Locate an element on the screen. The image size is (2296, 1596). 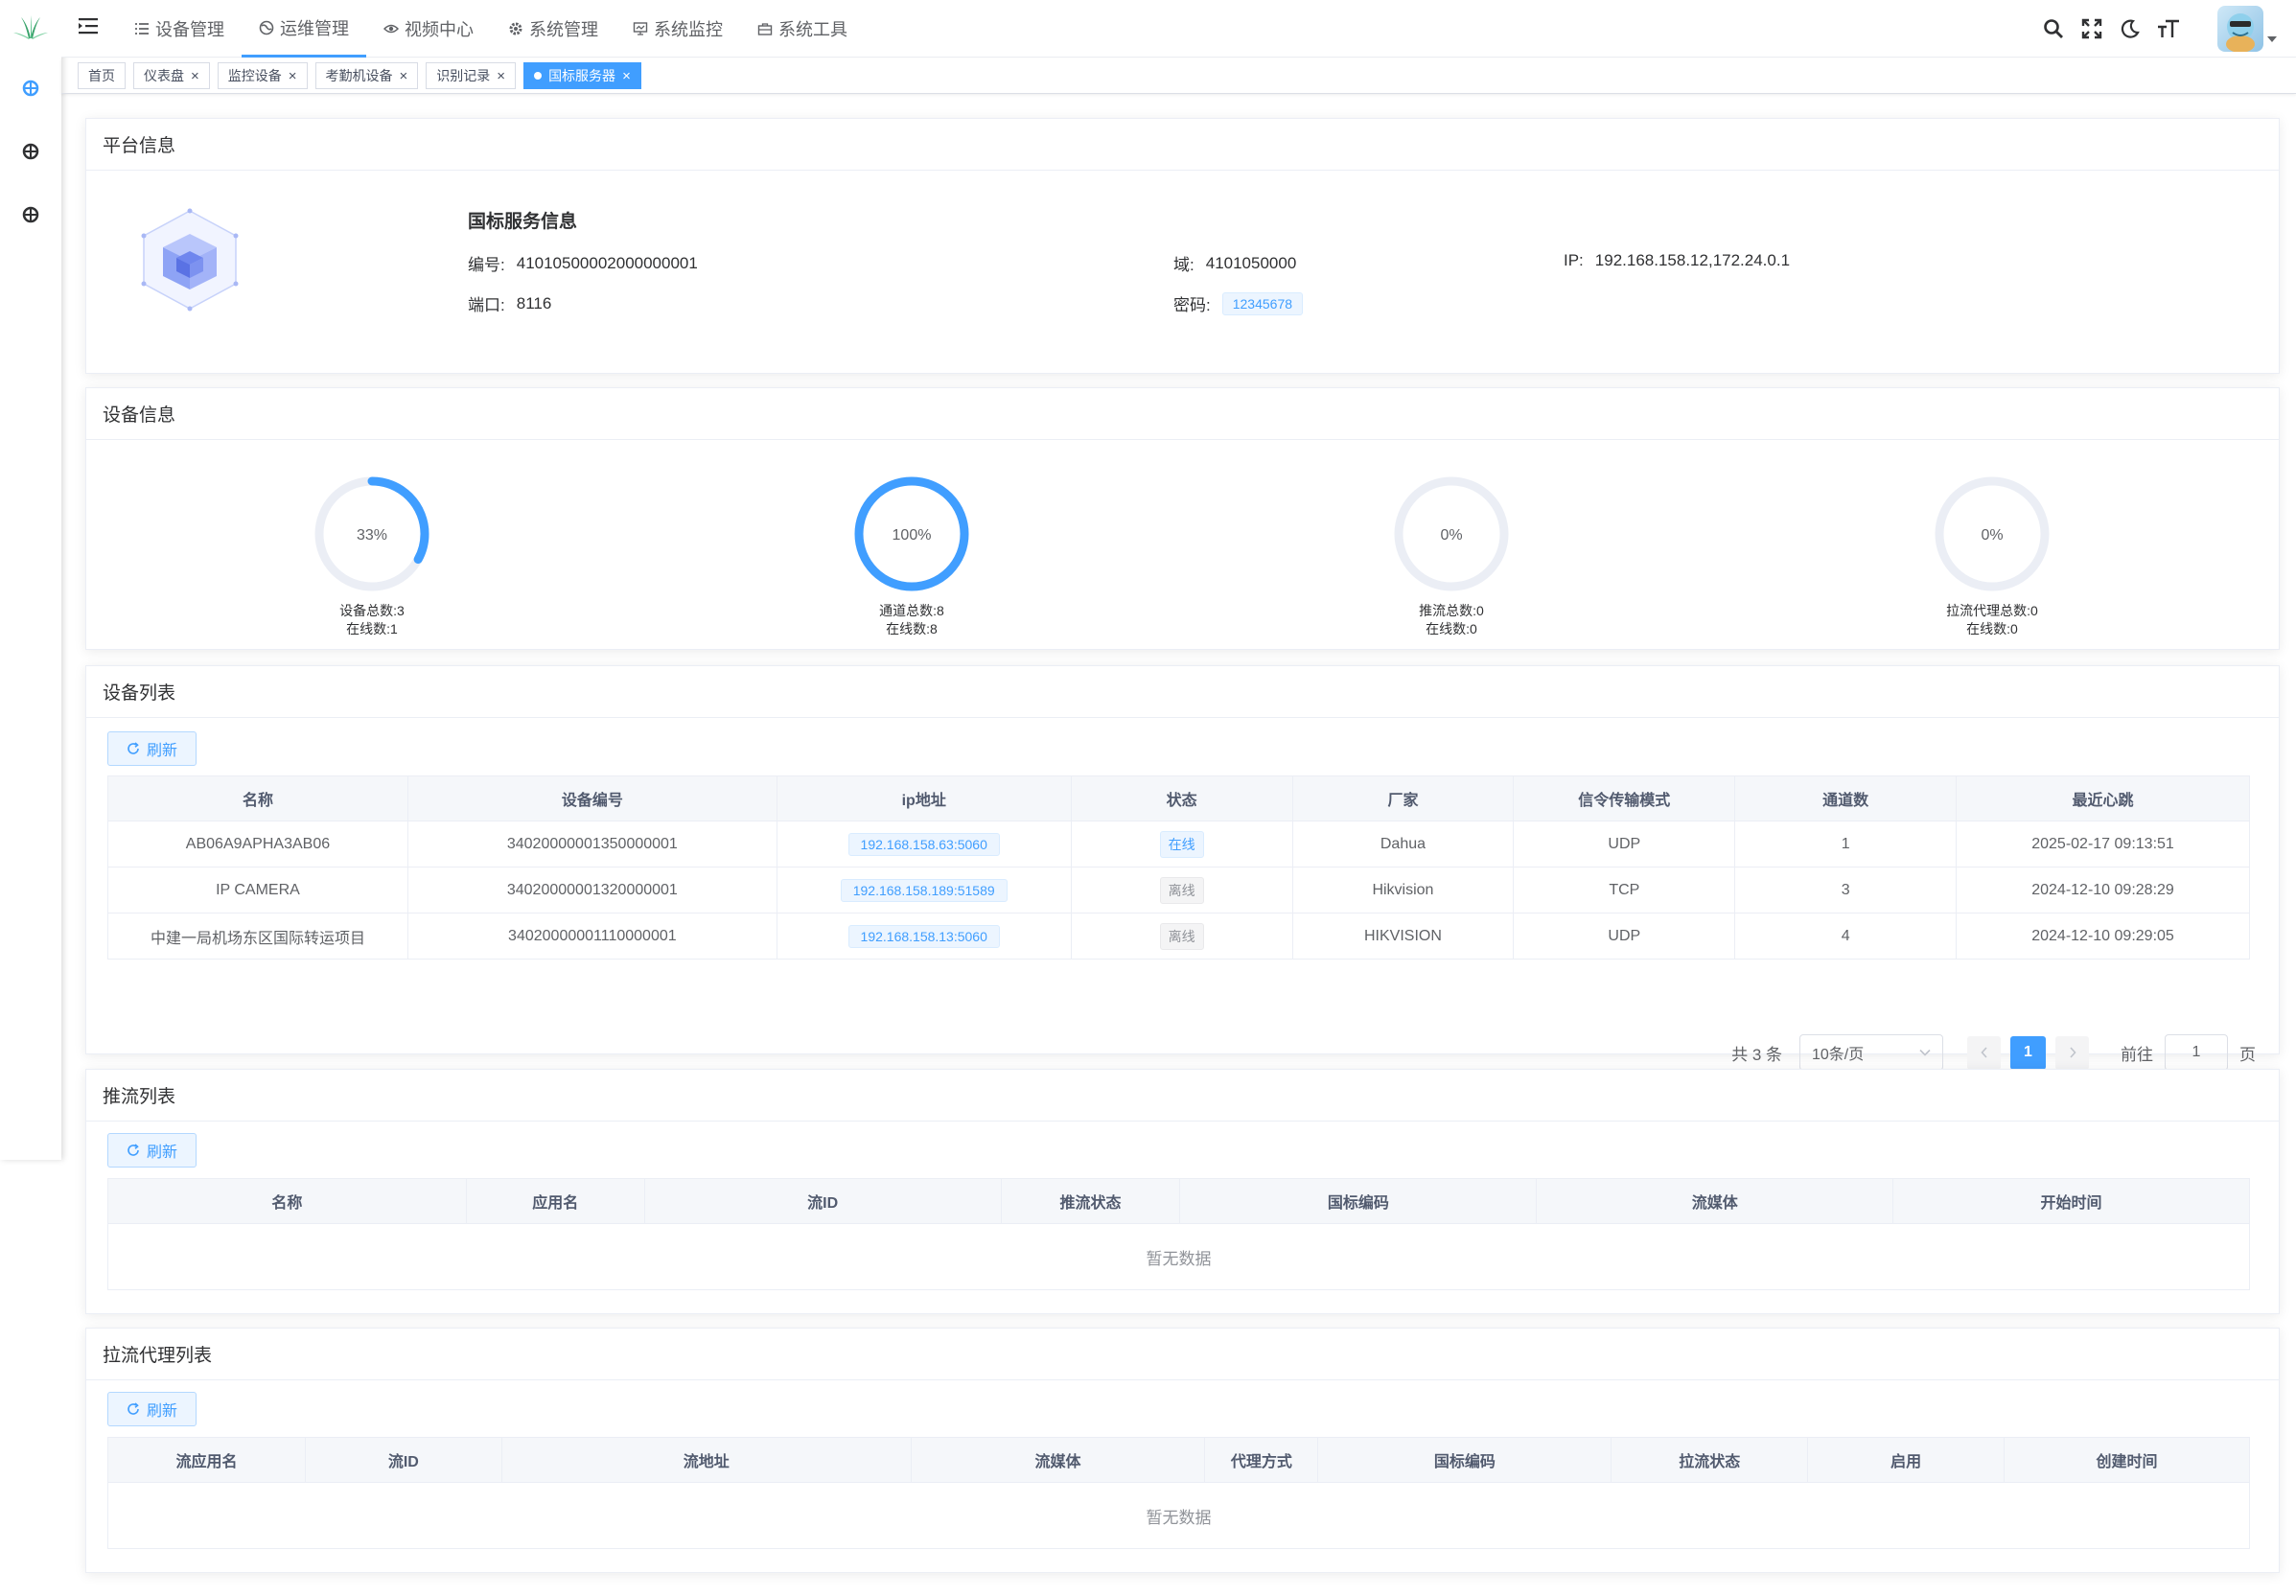
gauge-caption: 拉流代理总数:0 在线数:0 is located at coordinates (1992, 620).